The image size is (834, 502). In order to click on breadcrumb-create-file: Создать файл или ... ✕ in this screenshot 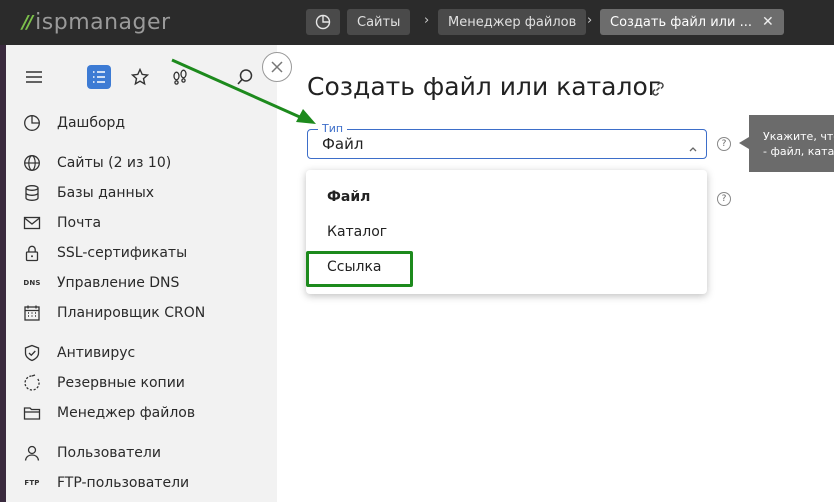, I will do `click(692, 22)`.